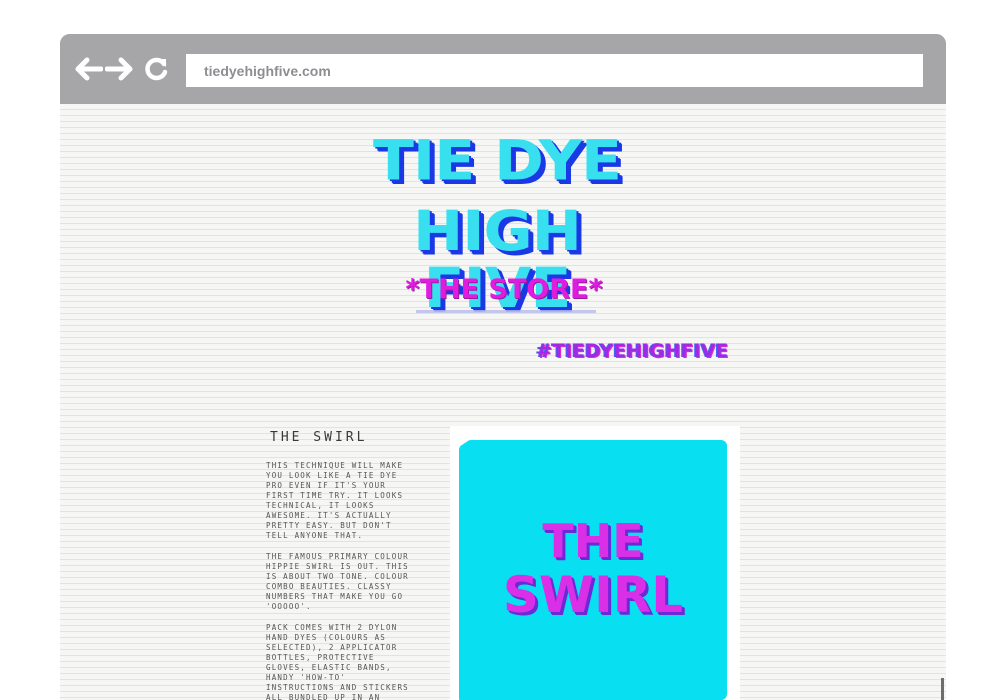 The width and height of the screenshot is (1000, 700). I want to click on arrow-right-icon, so click(119, 69).